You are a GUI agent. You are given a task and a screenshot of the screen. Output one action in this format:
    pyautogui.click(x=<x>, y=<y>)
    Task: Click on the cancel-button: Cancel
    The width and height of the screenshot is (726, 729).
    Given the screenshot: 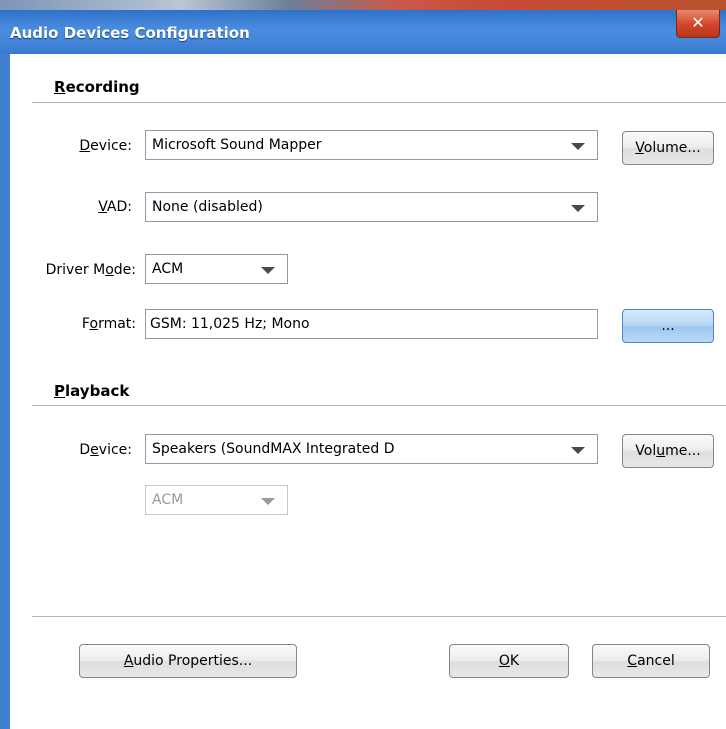 What is the action you would take?
    pyautogui.click(x=651, y=661)
    